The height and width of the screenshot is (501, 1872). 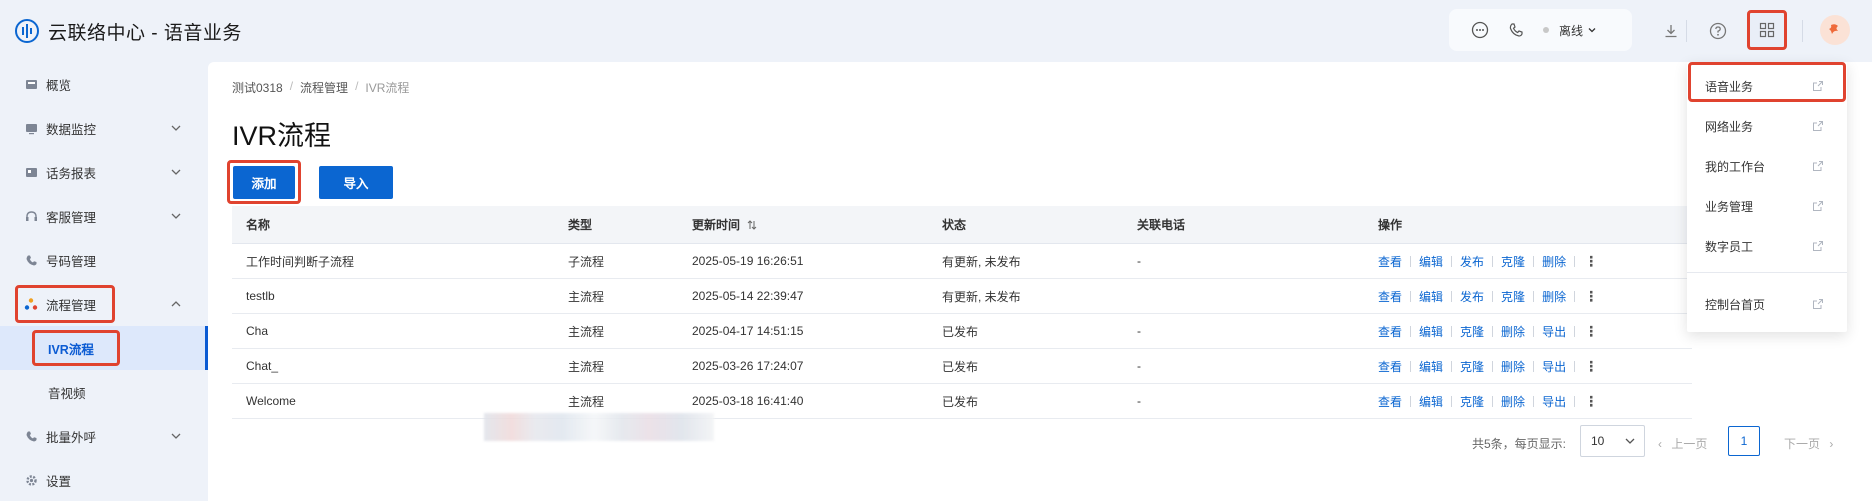 What do you see at coordinates (960, 331) in the screenshot?
I see `cell-status: 已发布` at bounding box center [960, 331].